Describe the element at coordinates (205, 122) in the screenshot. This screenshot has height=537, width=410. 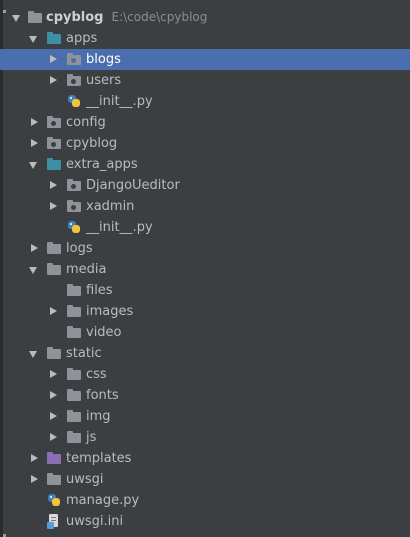
I see `tree-item-config: config` at that location.